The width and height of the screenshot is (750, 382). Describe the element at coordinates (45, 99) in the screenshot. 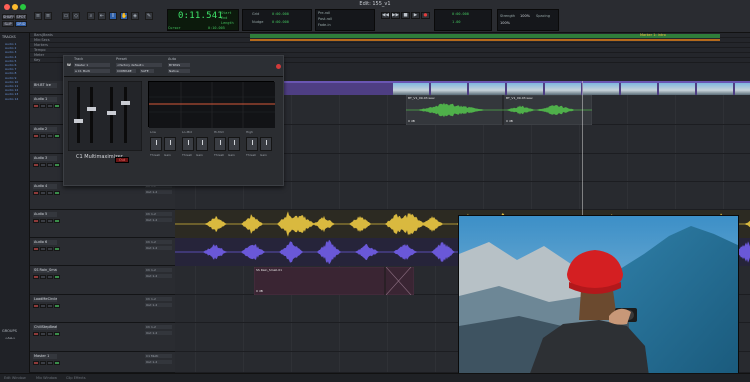

I see `track-name: Audio 1` at that location.